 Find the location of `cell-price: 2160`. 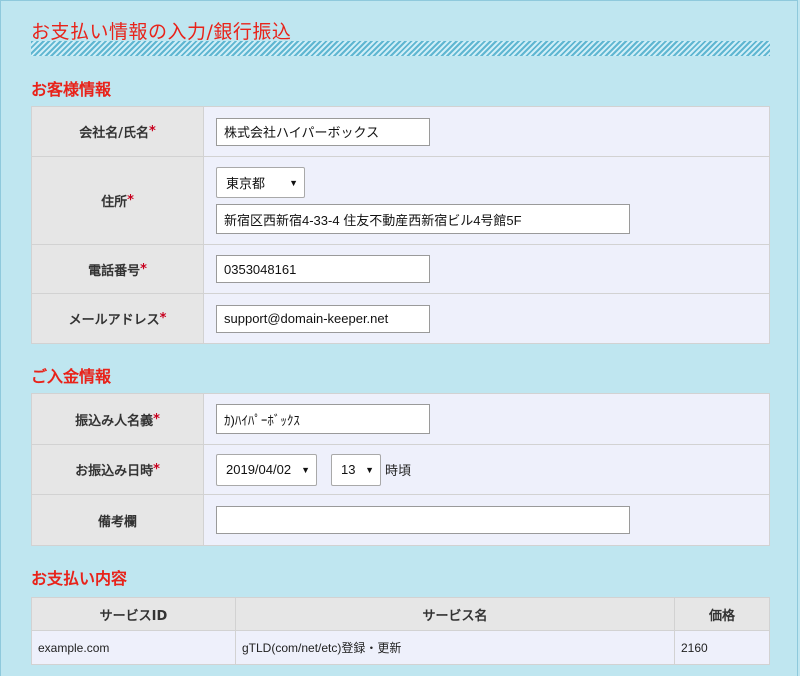

cell-price: 2160 is located at coordinates (722, 647).